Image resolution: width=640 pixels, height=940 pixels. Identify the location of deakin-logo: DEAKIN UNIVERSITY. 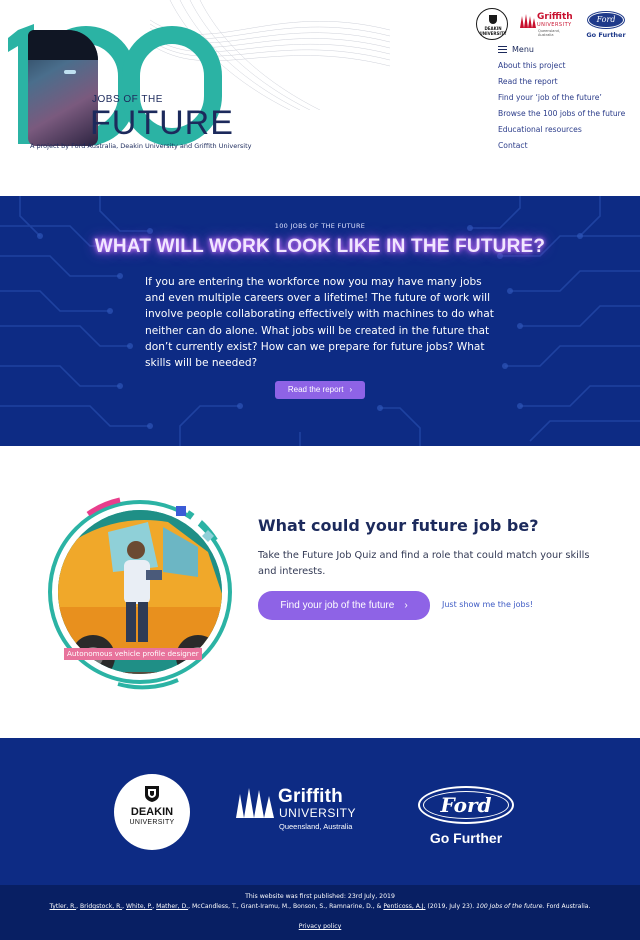
(492, 24).